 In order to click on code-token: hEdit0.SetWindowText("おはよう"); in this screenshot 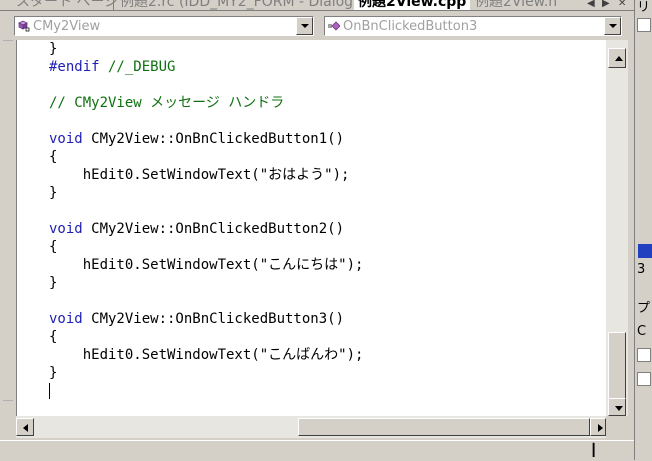, I will do `click(199, 175)`.